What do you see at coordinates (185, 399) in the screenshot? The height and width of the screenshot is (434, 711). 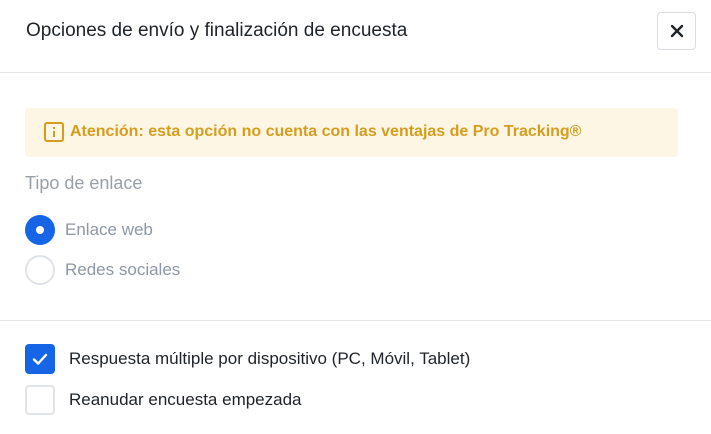 I see `checkbox-label: Reanudar encuesta empezada` at bounding box center [185, 399].